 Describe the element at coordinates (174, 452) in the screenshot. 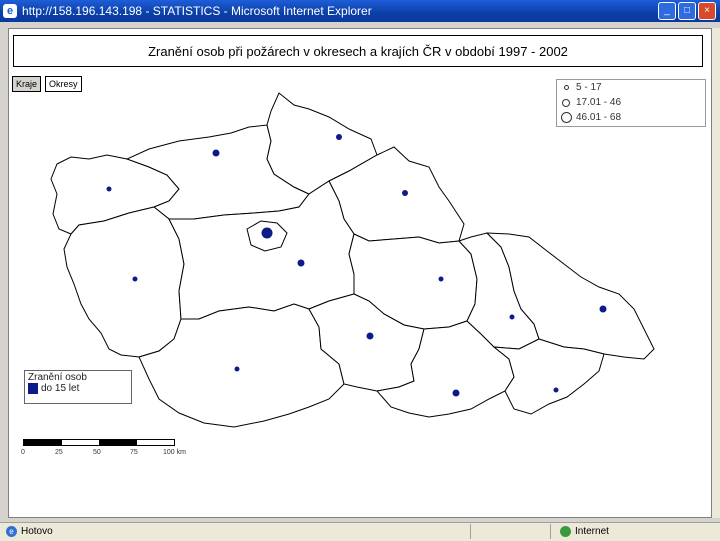

I see `scale-tick: 100 km` at that location.